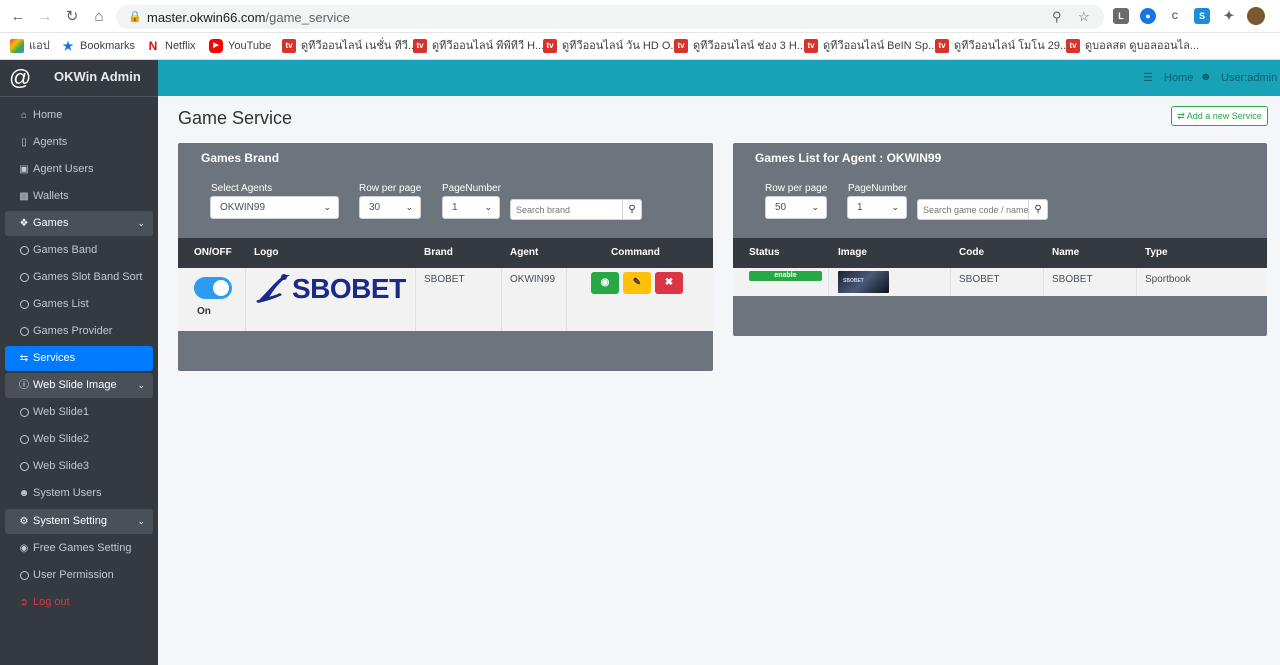 Image resolution: width=1280 pixels, height=665 pixels. What do you see at coordinates (153, 46) in the screenshot?
I see `netflix-icon: N` at bounding box center [153, 46].